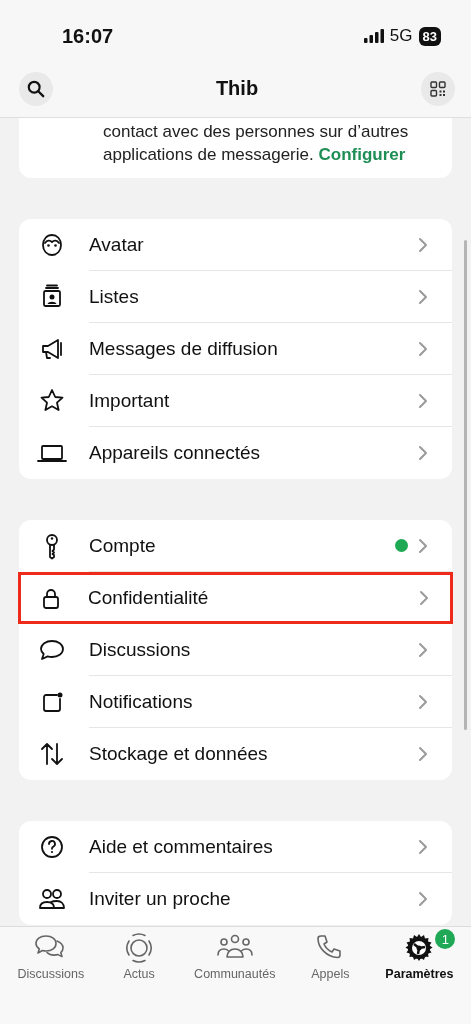  Describe the element at coordinates (255, 155) in the screenshot. I see `notice-text: applications de messagerie. Configurer` at that location.